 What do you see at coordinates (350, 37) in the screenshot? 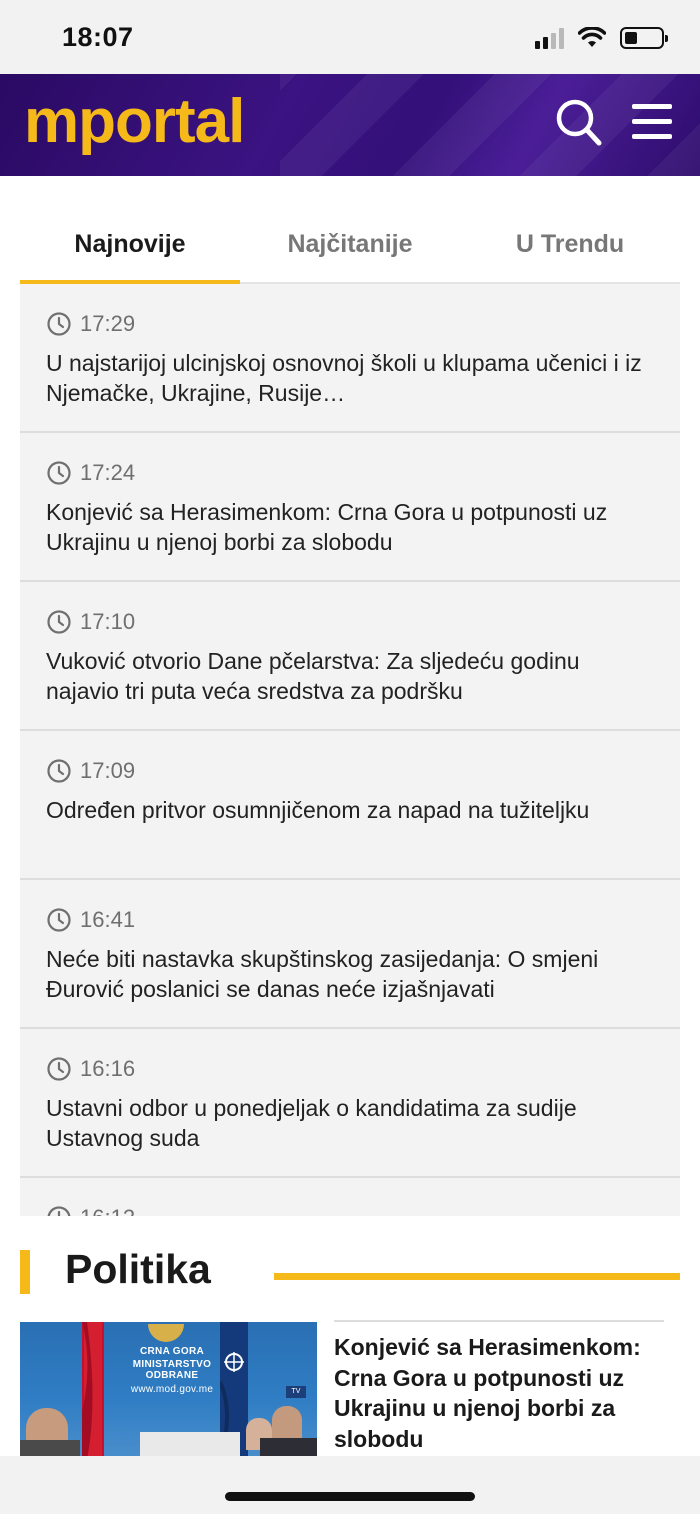
I see `status-bar: 18:07` at bounding box center [350, 37].